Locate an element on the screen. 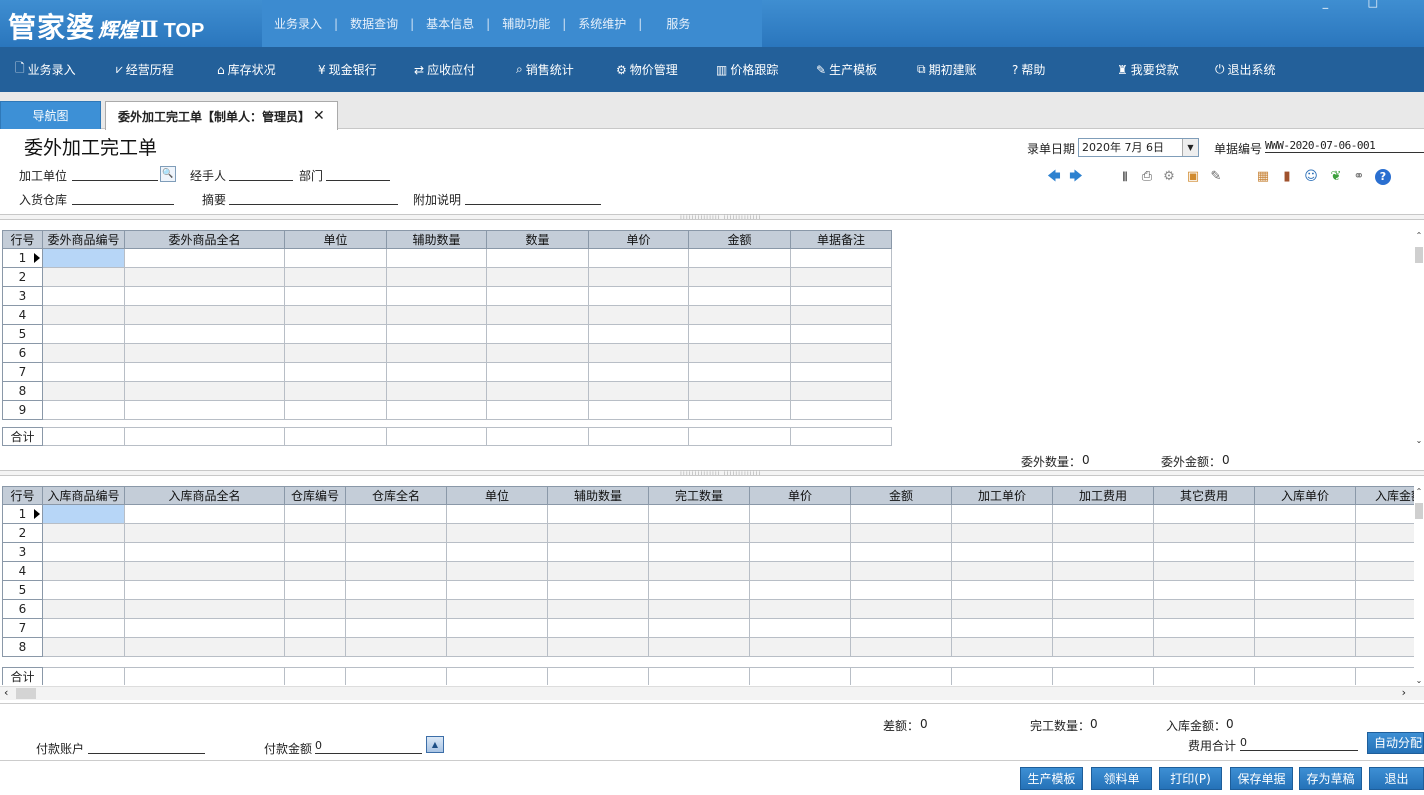 The image size is (1424, 795). col-header: 行号 is located at coordinates (22, 239).